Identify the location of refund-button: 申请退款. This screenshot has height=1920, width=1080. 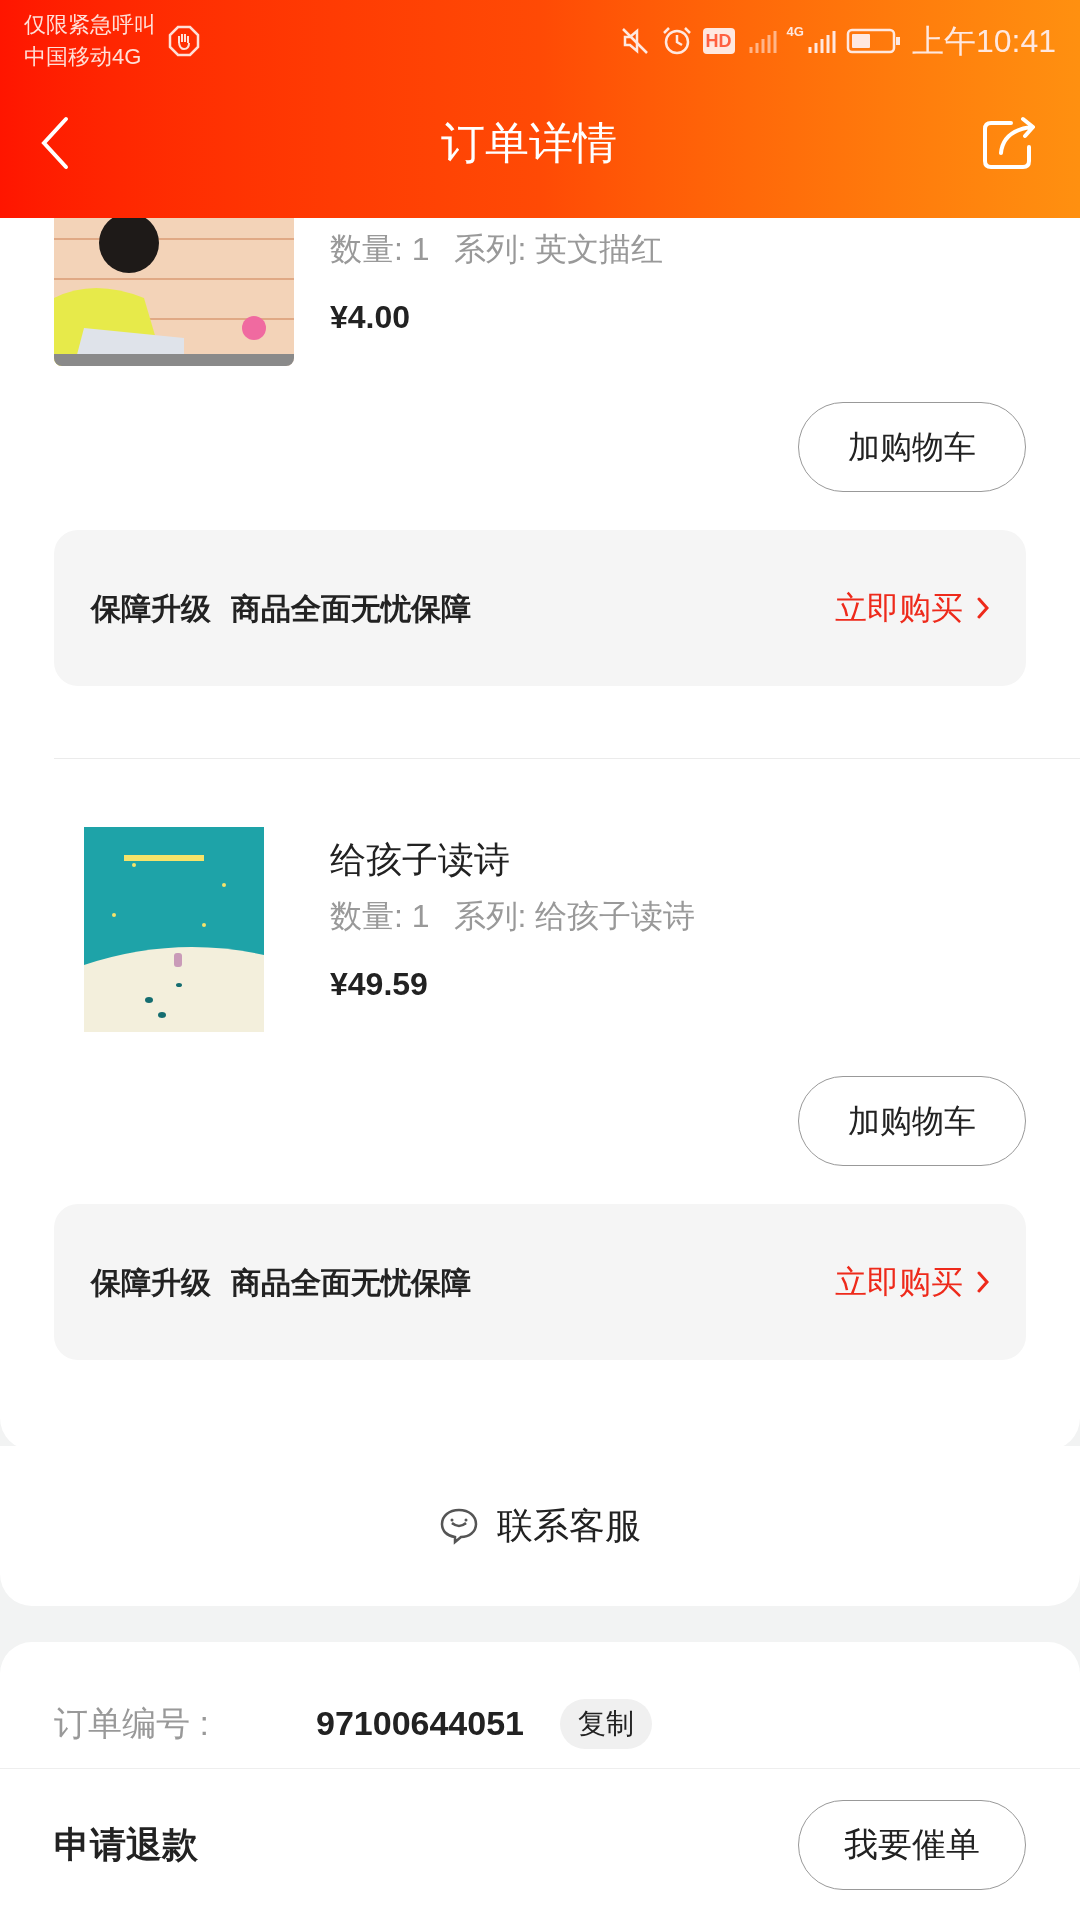
(126, 1844).